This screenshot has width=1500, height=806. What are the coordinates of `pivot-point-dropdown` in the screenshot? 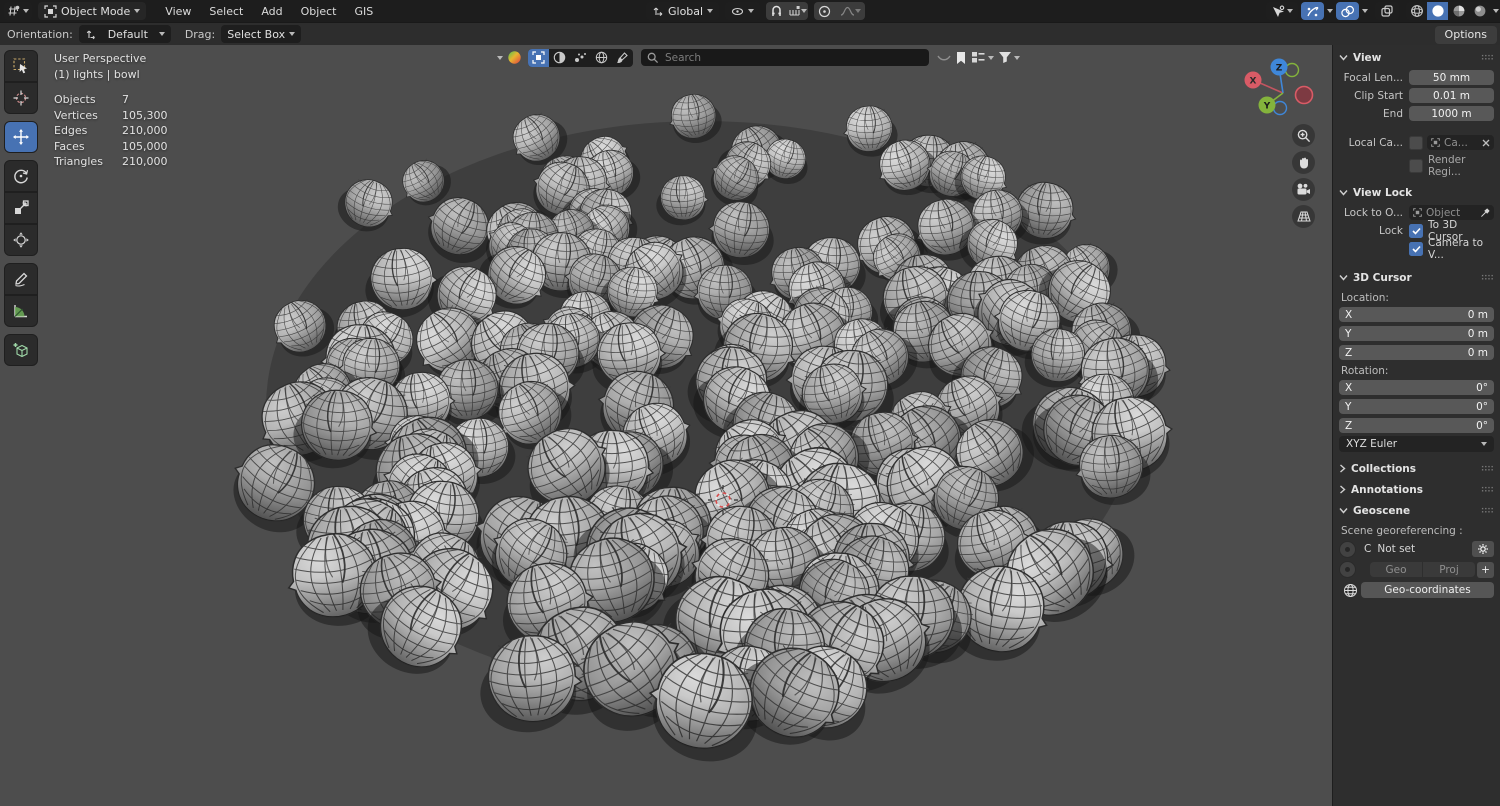 It's located at (743, 11).